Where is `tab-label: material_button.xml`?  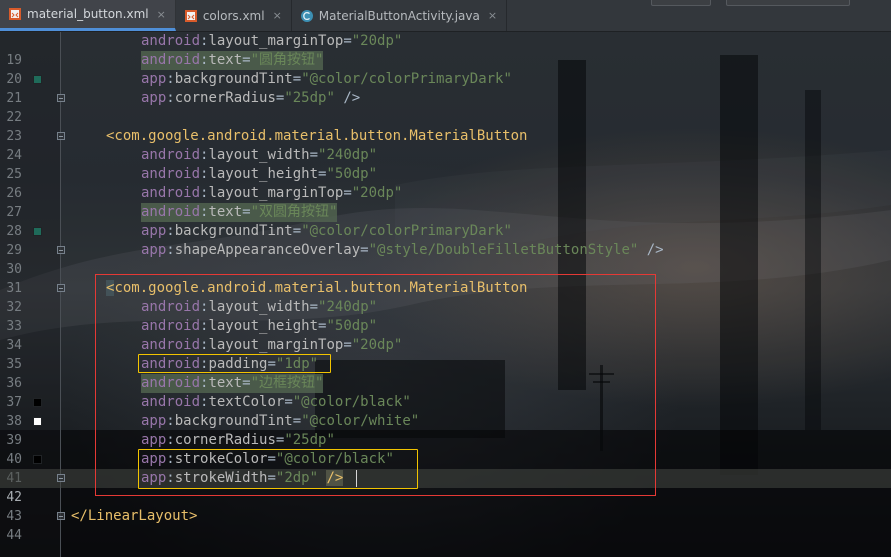
tab-label: material_button.xml is located at coordinates (88, 14).